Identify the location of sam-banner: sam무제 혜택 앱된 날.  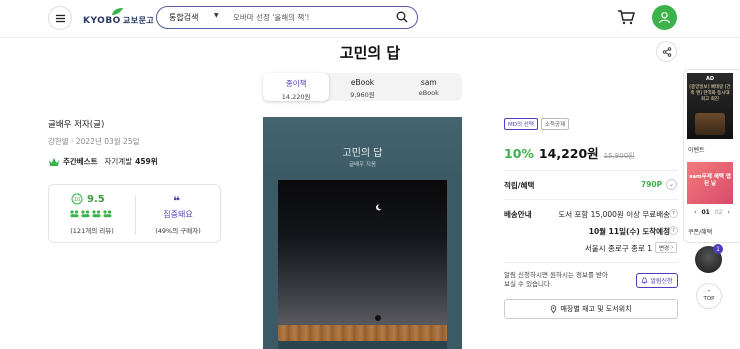
(710, 183).